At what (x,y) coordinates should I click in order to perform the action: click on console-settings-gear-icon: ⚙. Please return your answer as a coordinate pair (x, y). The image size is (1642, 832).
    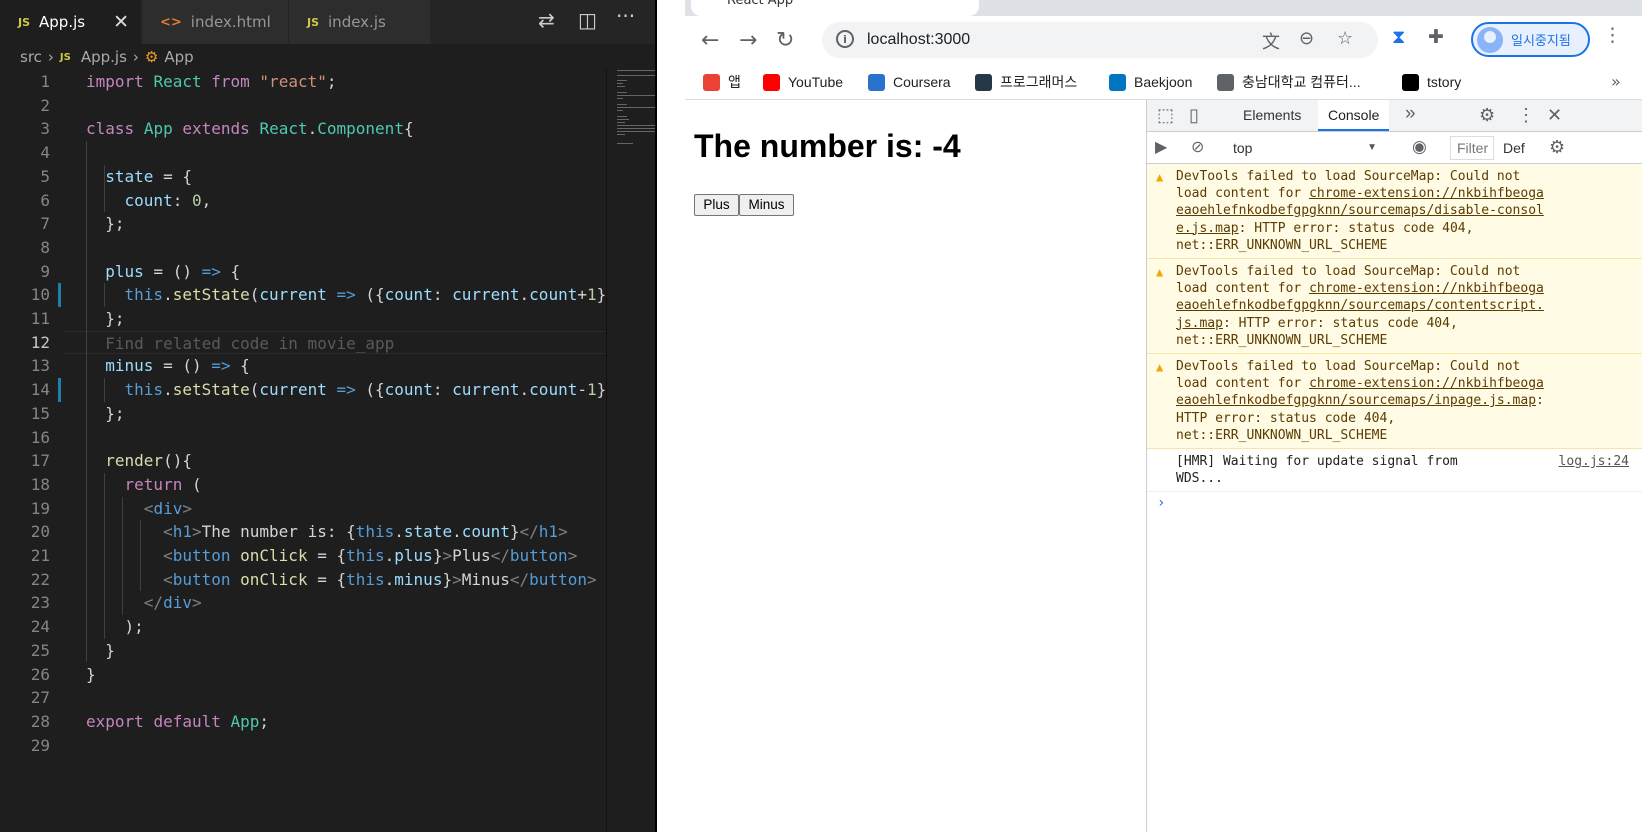
    Looking at the image, I should click on (1557, 147).